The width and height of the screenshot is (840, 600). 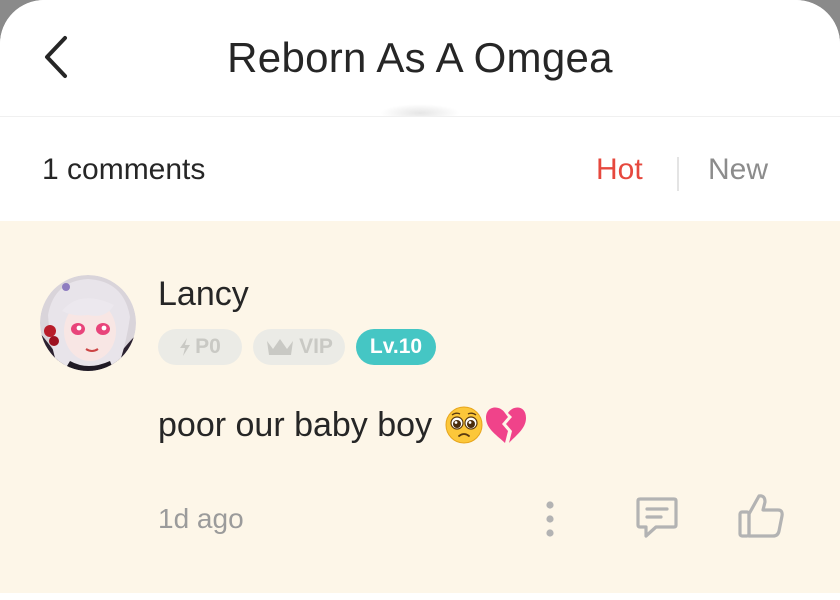 What do you see at coordinates (201, 518) in the screenshot?
I see `timestamp: 1d ago` at bounding box center [201, 518].